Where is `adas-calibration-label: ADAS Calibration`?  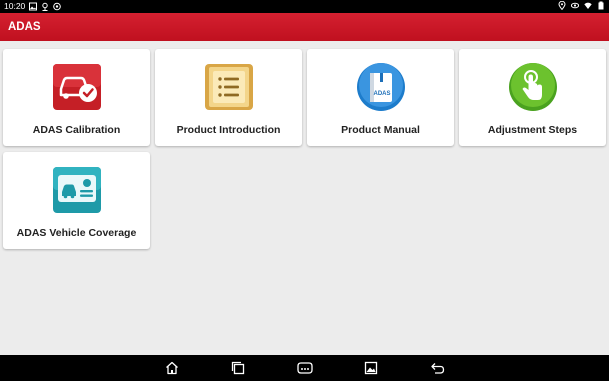
adas-calibration-label: ADAS Calibration is located at coordinates (76, 130).